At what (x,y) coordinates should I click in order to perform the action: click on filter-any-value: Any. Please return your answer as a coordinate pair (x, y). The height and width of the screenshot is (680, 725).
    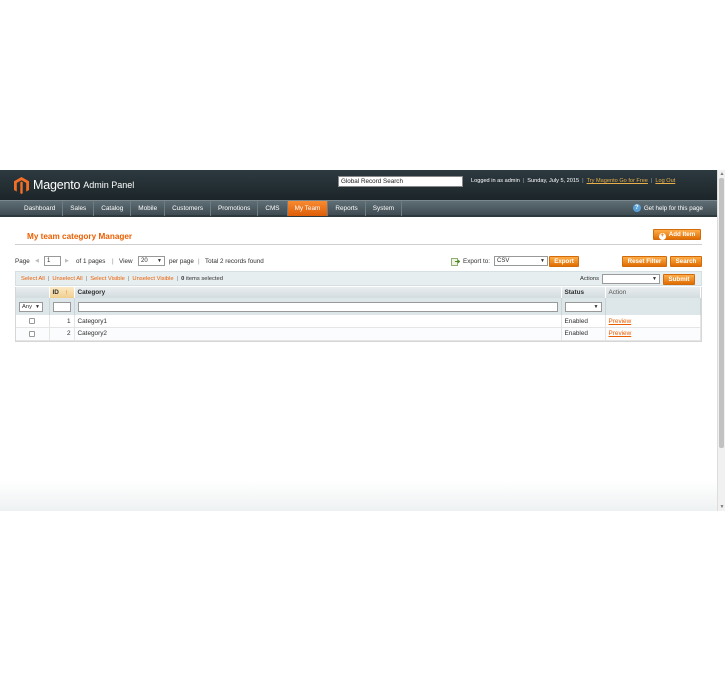
    Looking at the image, I should click on (27, 306).